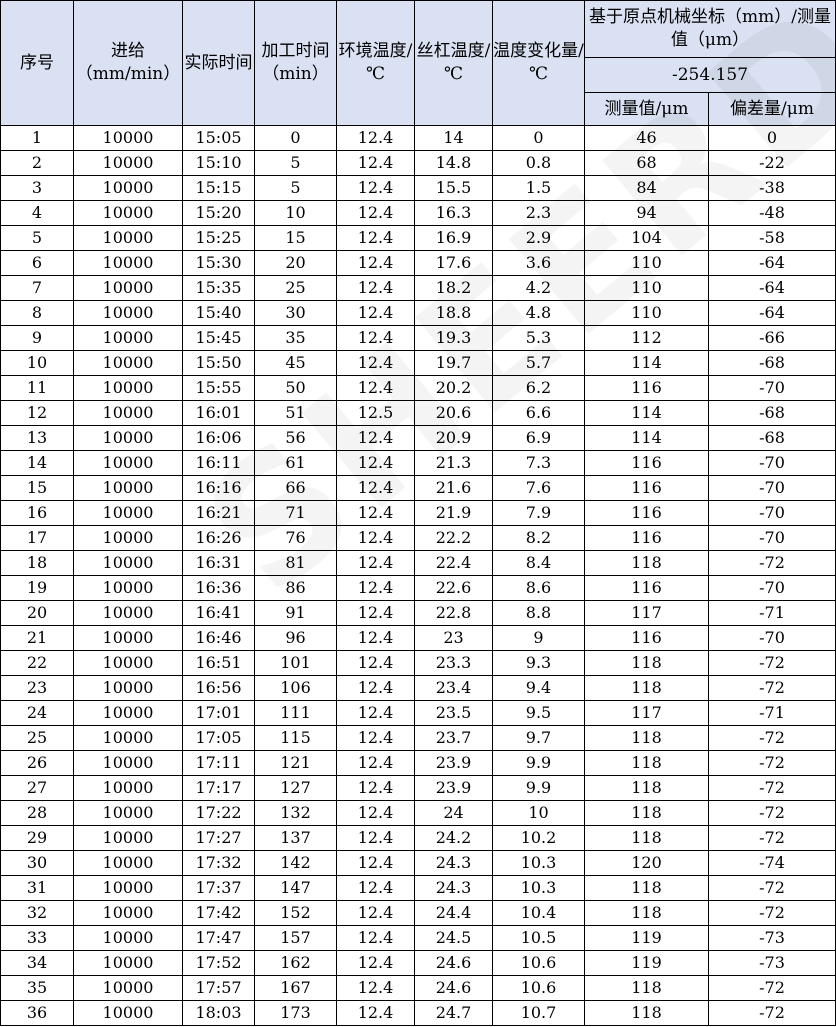 The width and height of the screenshot is (836, 1027). What do you see at coordinates (218, 563) in the screenshot?
I see `cell-time: 16:31` at bounding box center [218, 563].